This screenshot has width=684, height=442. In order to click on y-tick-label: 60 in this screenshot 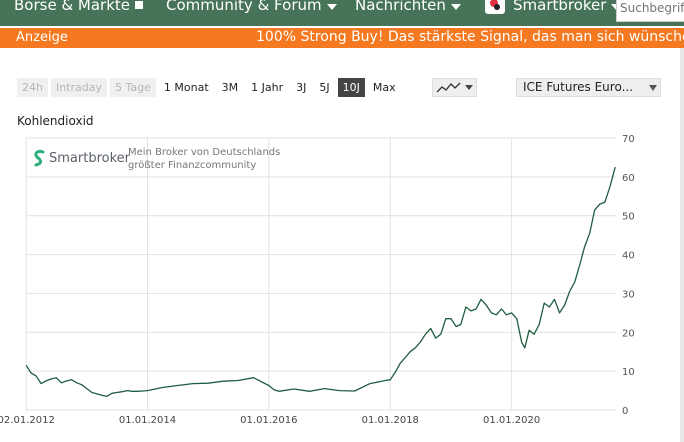, I will do `click(628, 178)`.